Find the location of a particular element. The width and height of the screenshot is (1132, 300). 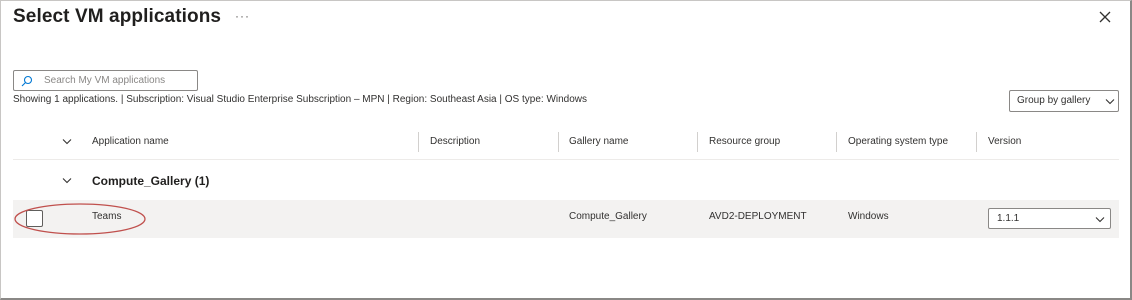

search-box is located at coordinates (105, 80).